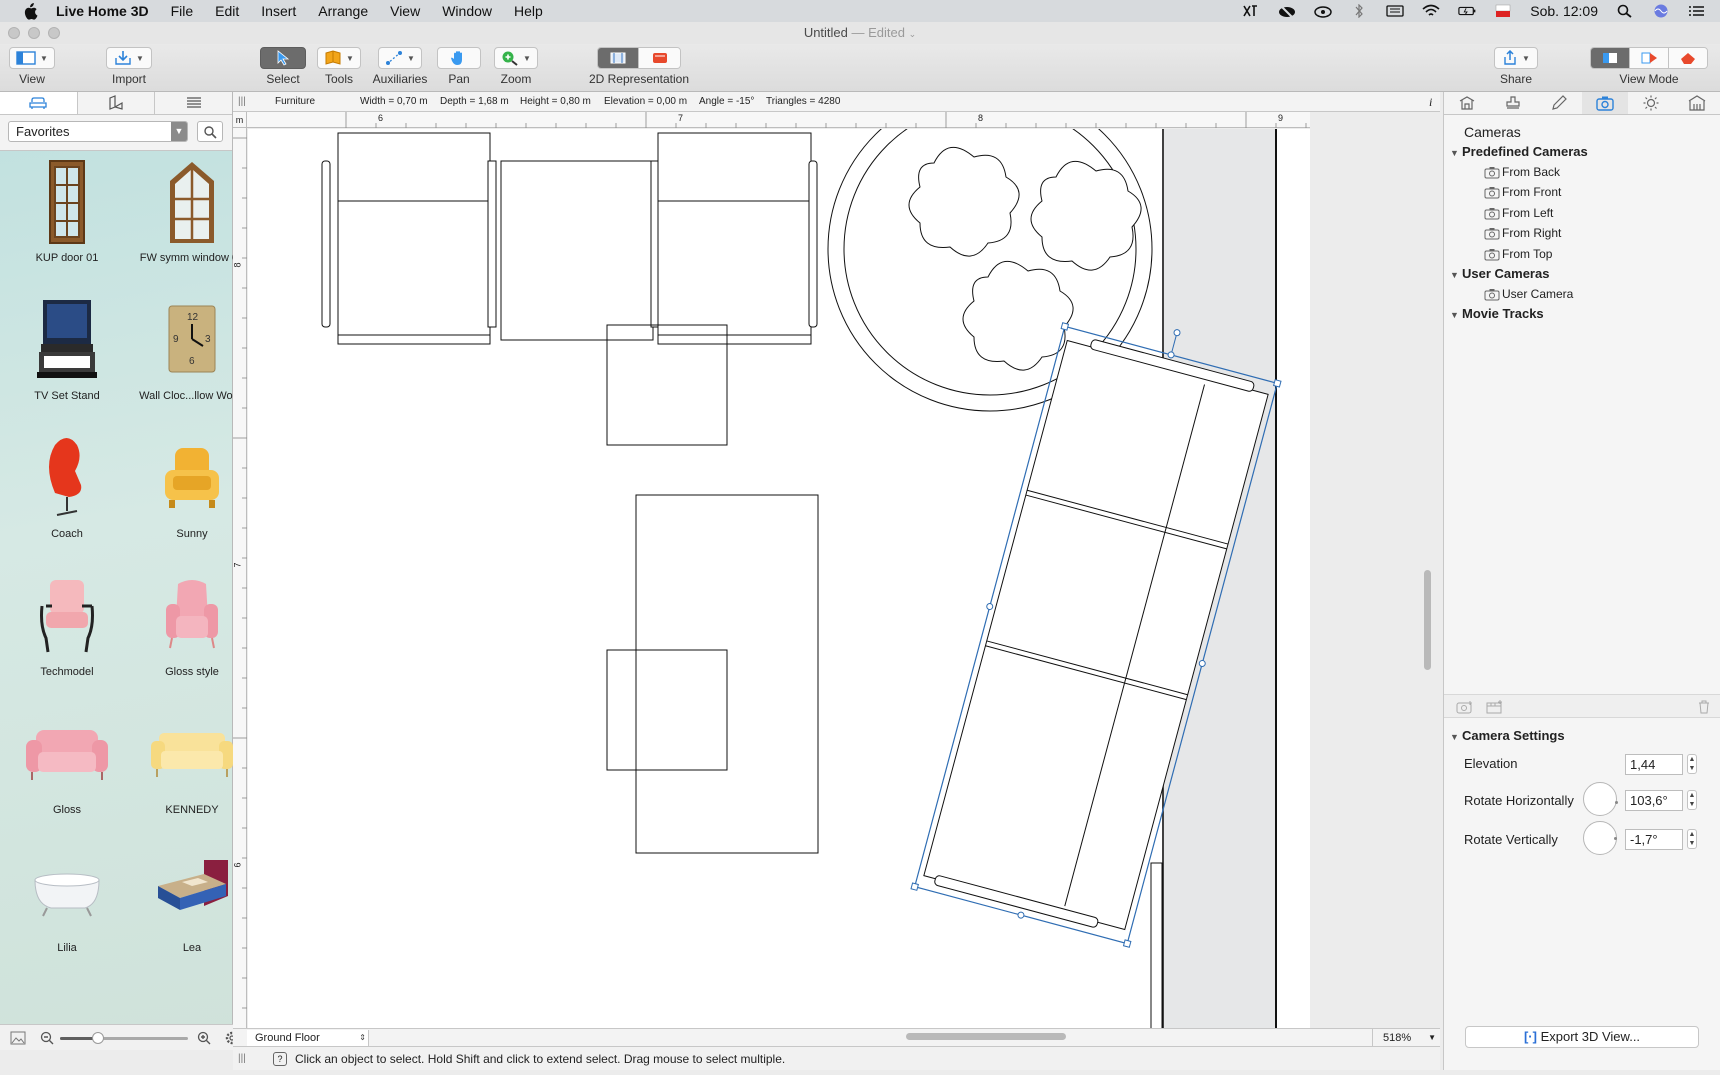 The width and height of the screenshot is (1720, 1075). What do you see at coordinates (1654, 764) in the screenshot?
I see `elevation-field: 1,44` at bounding box center [1654, 764].